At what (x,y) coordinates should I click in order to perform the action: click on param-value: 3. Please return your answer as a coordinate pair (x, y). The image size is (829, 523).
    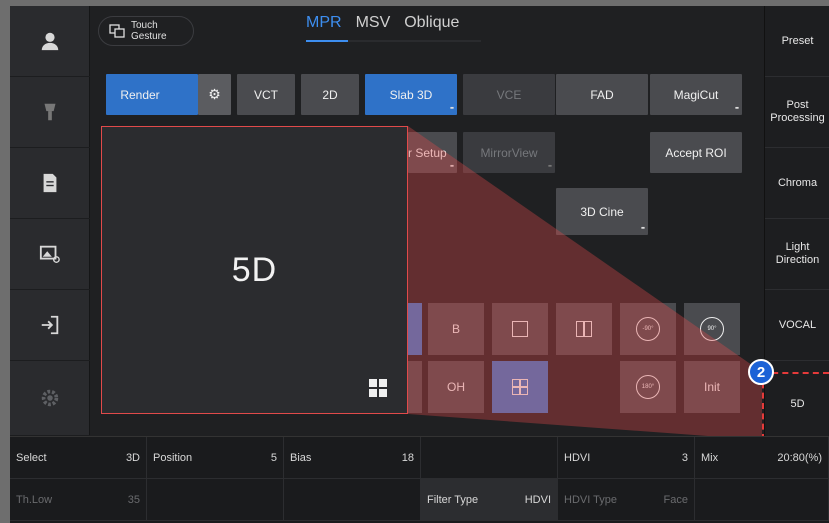
    Looking at the image, I should click on (684, 457).